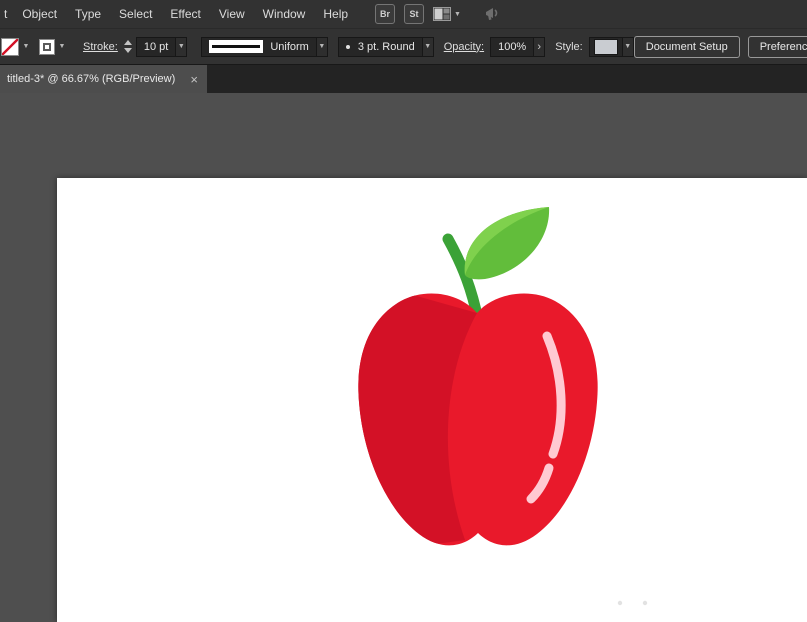  Describe the element at coordinates (88, 14) in the screenshot. I see `menu-item-type: Type` at that location.